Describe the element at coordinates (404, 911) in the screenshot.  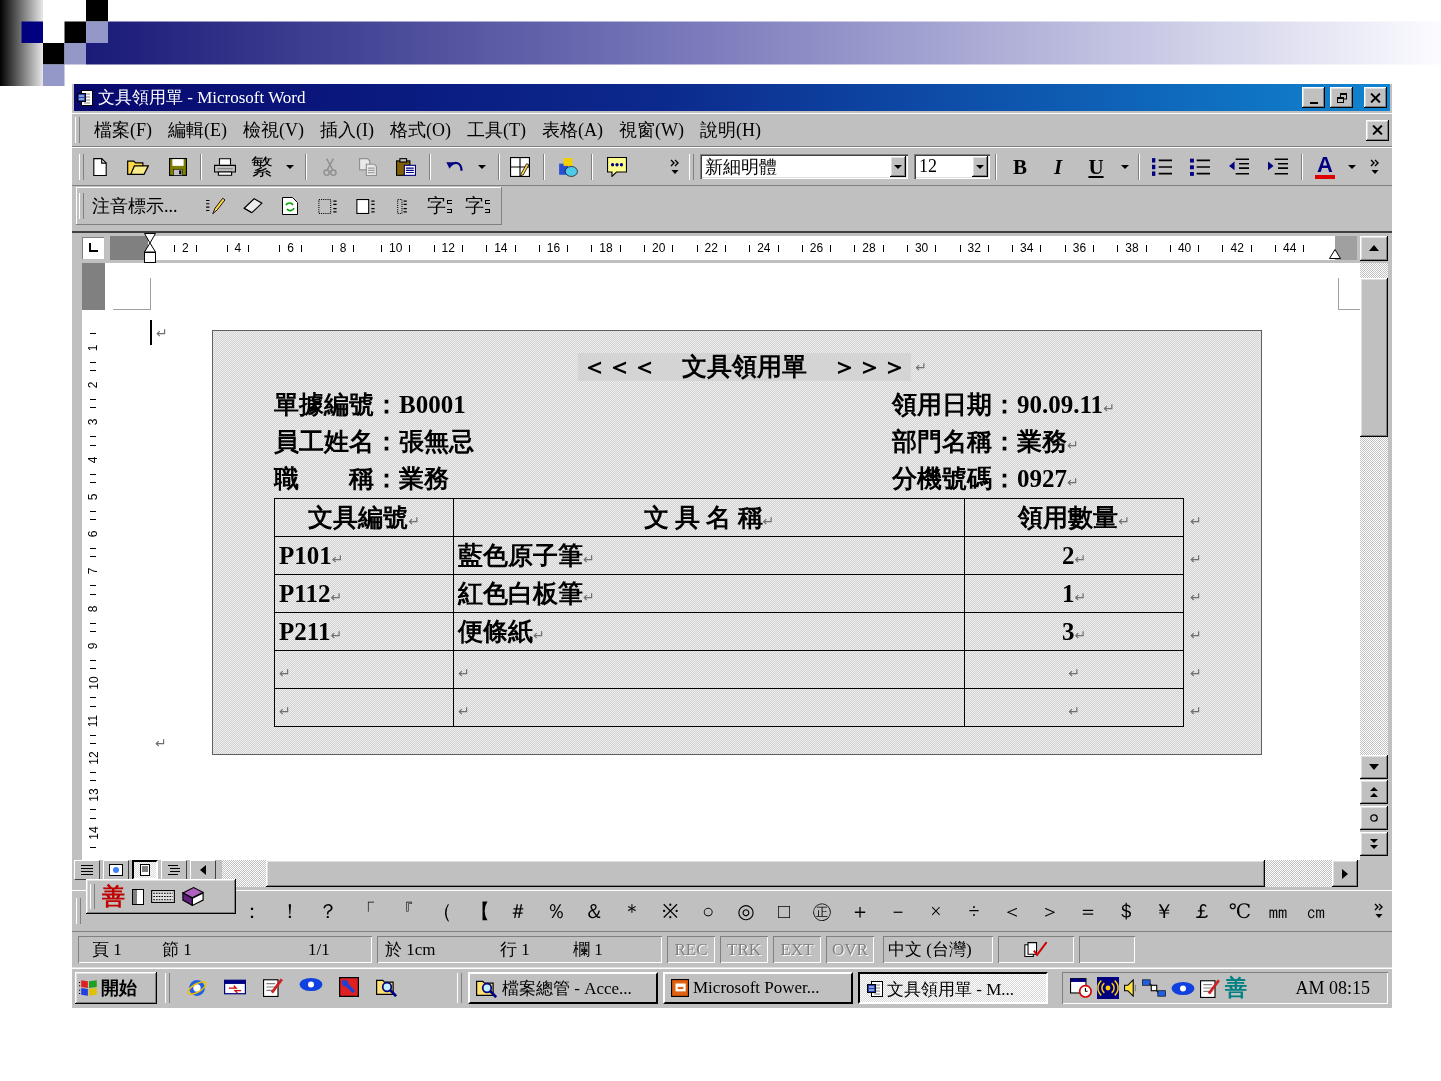
I see `symbol-button: 『` at that location.